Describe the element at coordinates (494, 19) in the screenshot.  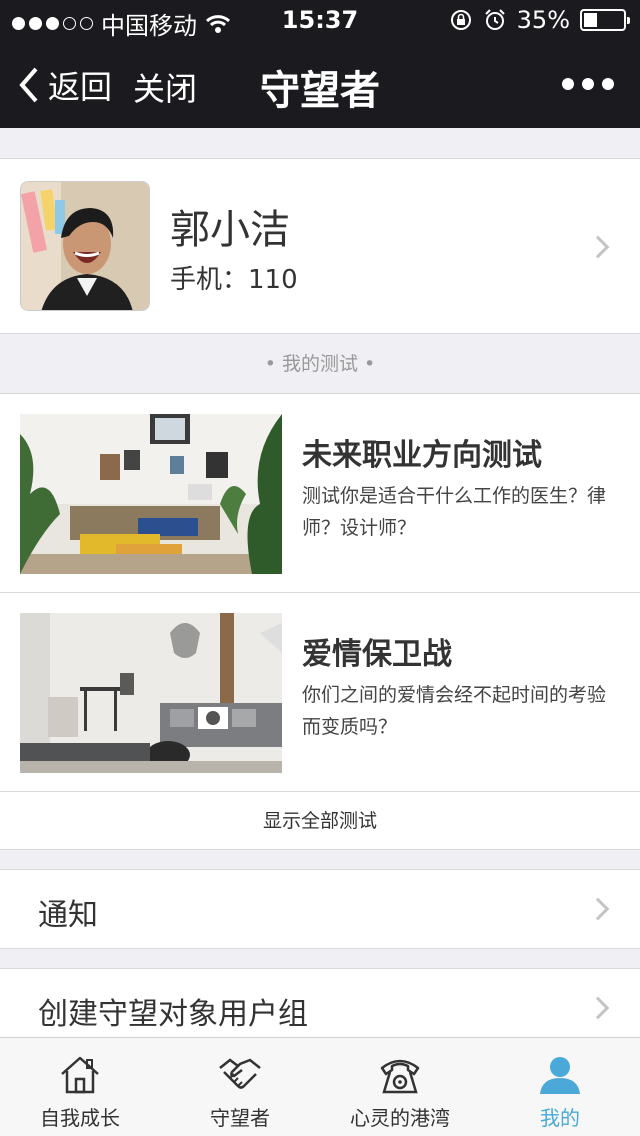
I see `alarm-icon` at that location.